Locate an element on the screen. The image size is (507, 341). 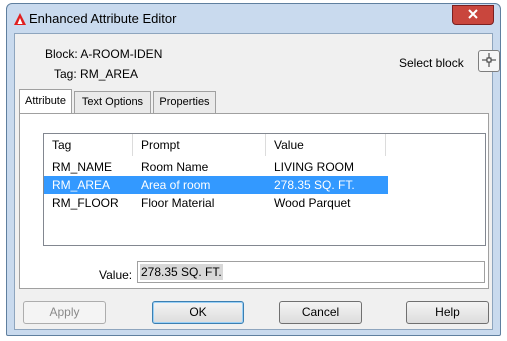
close-button is located at coordinates (473, 15).